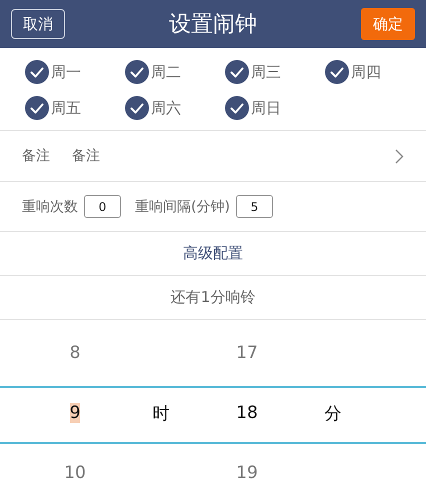  I want to click on cancel-button: 取消, so click(38, 24).